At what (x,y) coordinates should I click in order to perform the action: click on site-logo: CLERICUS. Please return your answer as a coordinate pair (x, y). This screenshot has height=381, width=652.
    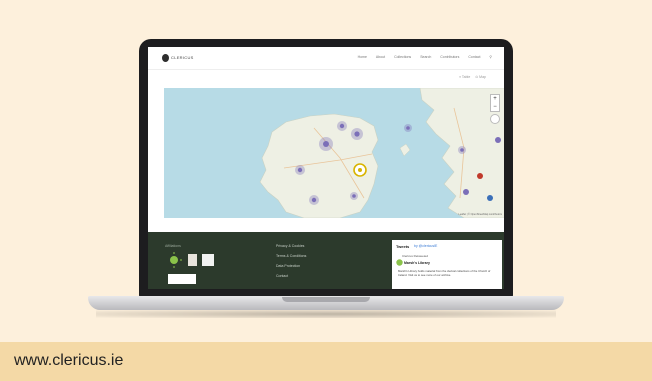
    Looking at the image, I should click on (178, 58).